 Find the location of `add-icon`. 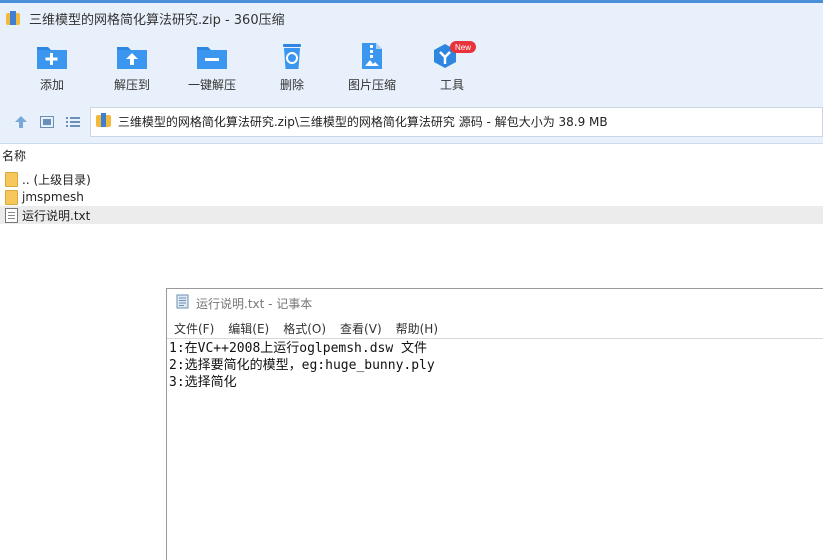

add-icon is located at coordinates (52, 58).